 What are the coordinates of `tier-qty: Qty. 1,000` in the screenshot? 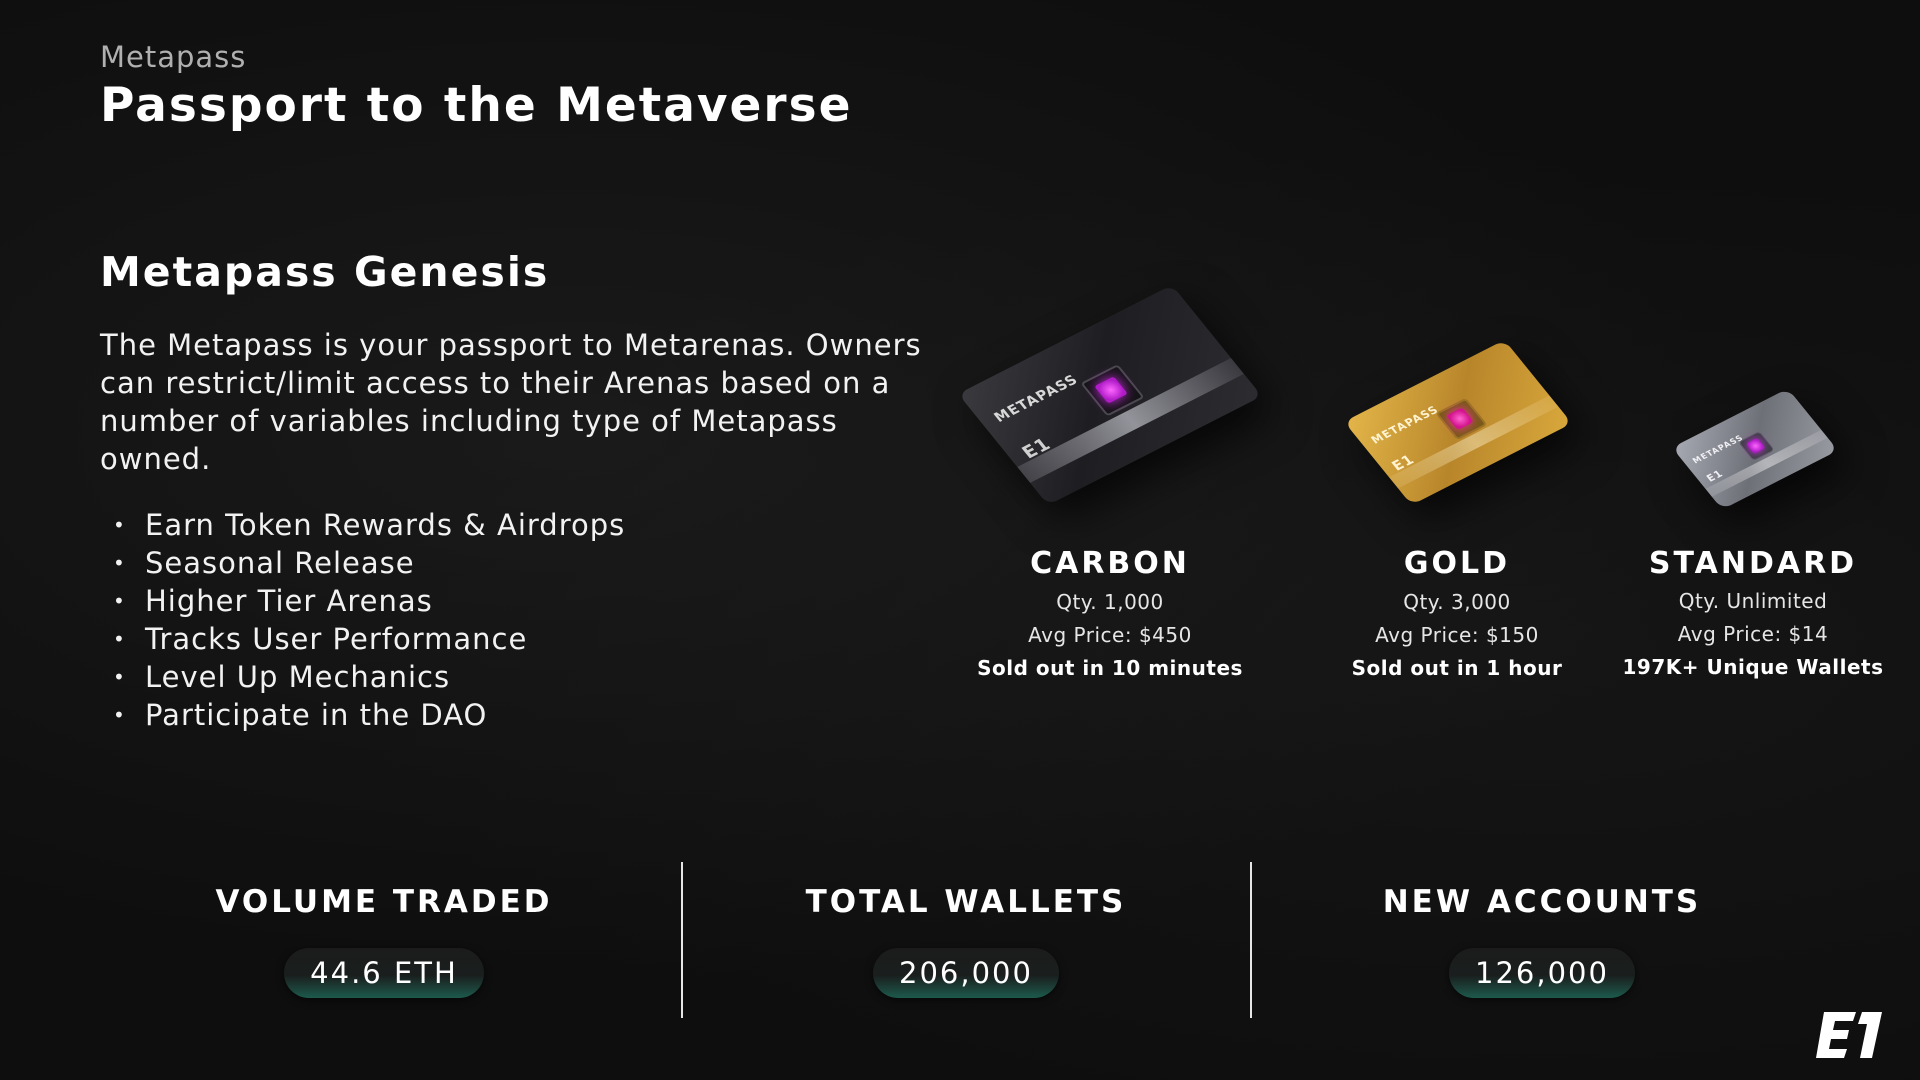 It's located at (1110, 602).